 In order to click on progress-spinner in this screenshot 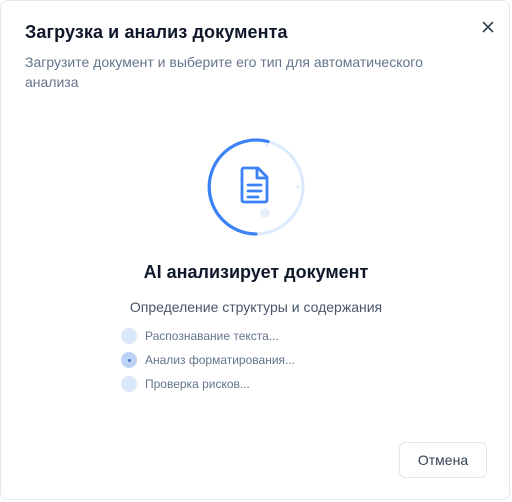, I will do `click(256, 187)`.